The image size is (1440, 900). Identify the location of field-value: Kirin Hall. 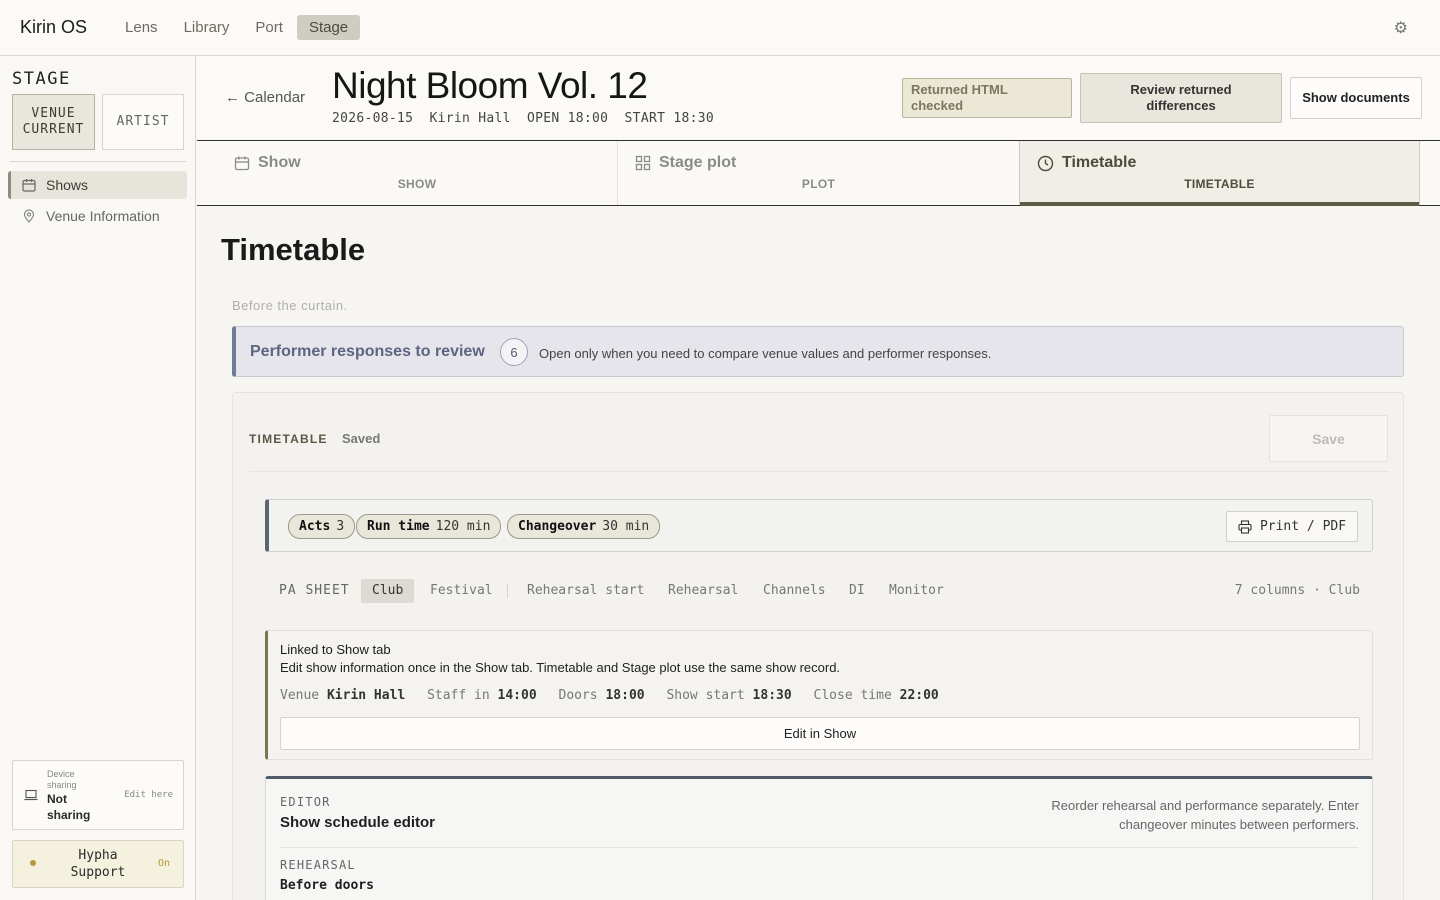
(366, 695).